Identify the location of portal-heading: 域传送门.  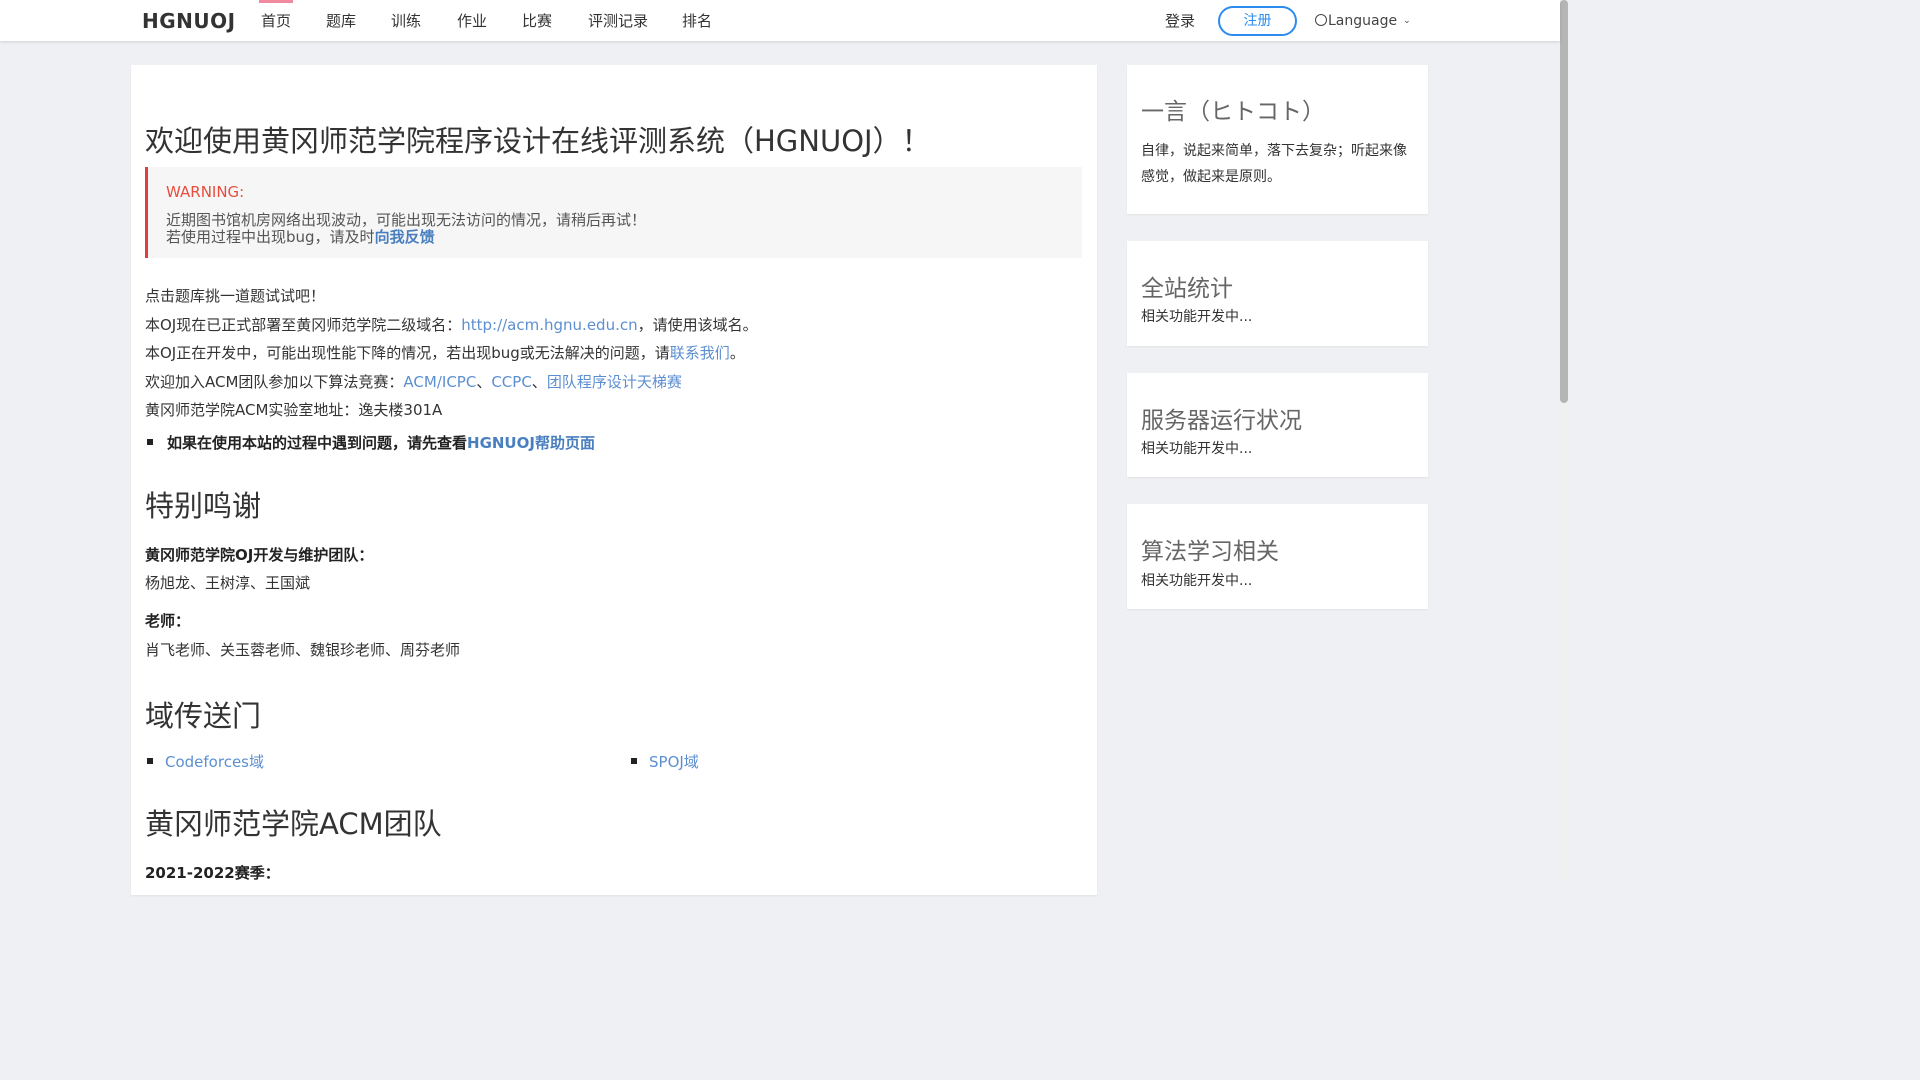
(203, 716).